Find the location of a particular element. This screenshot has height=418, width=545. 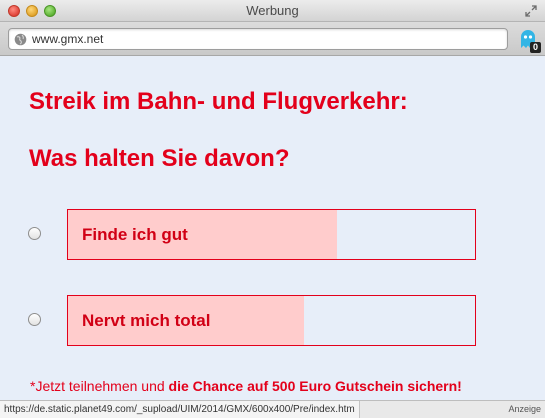

ad-label: Anzeige is located at coordinates (524, 409).